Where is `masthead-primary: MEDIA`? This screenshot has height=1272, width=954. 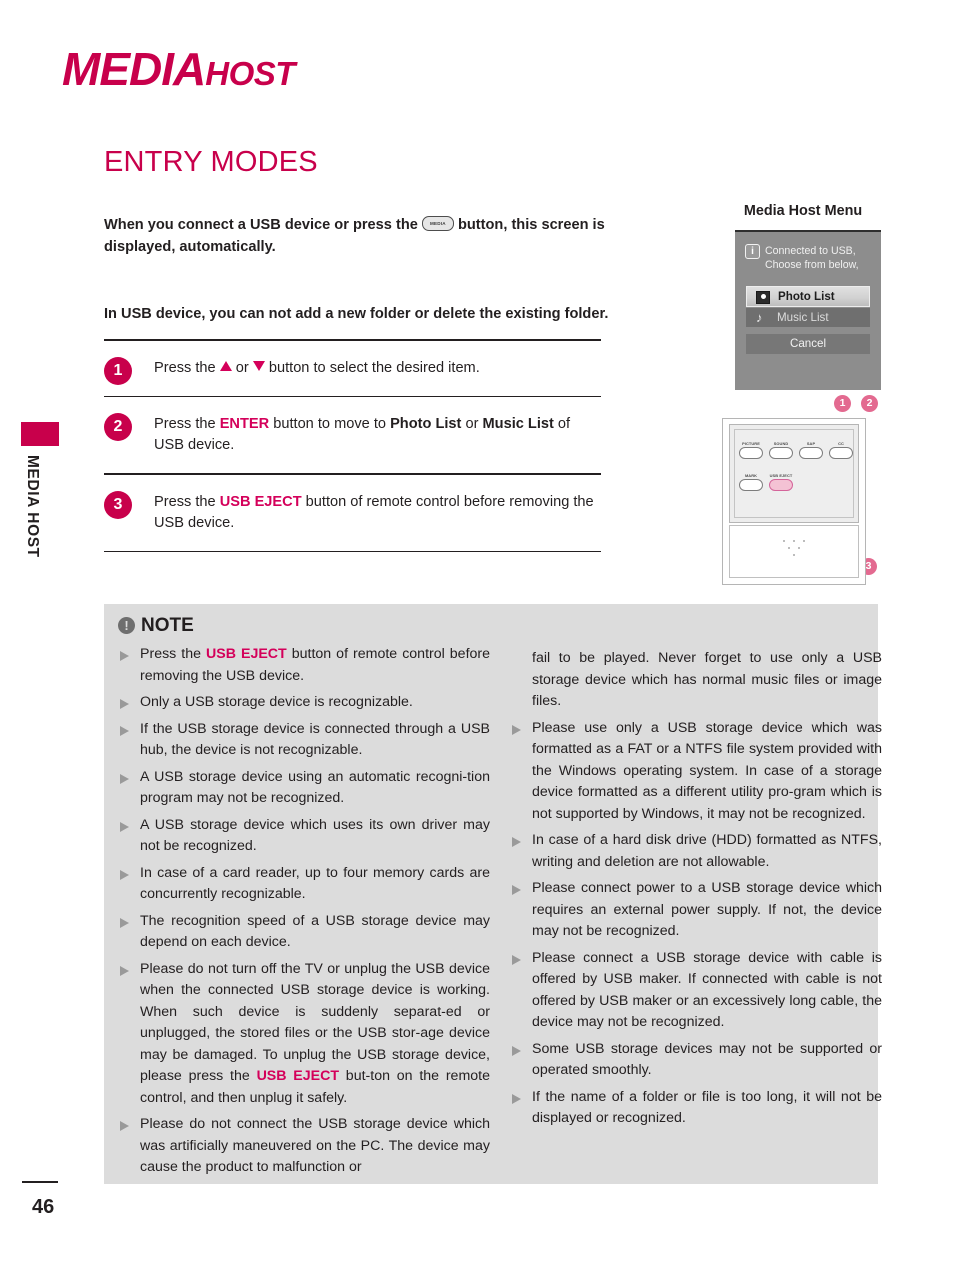
masthead-primary: MEDIA is located at coordinates (134, 69).